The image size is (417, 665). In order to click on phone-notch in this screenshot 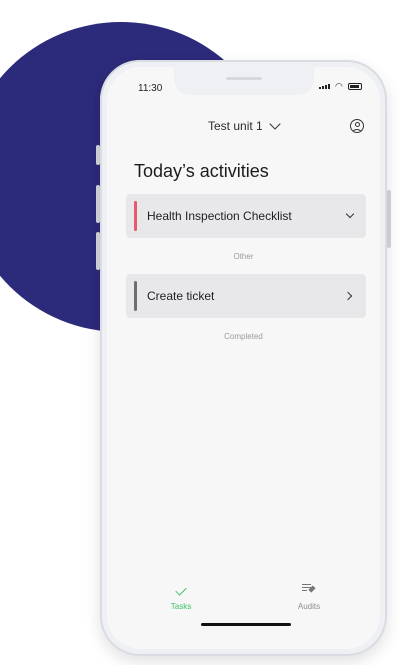, I will do `click(244, 81)`.